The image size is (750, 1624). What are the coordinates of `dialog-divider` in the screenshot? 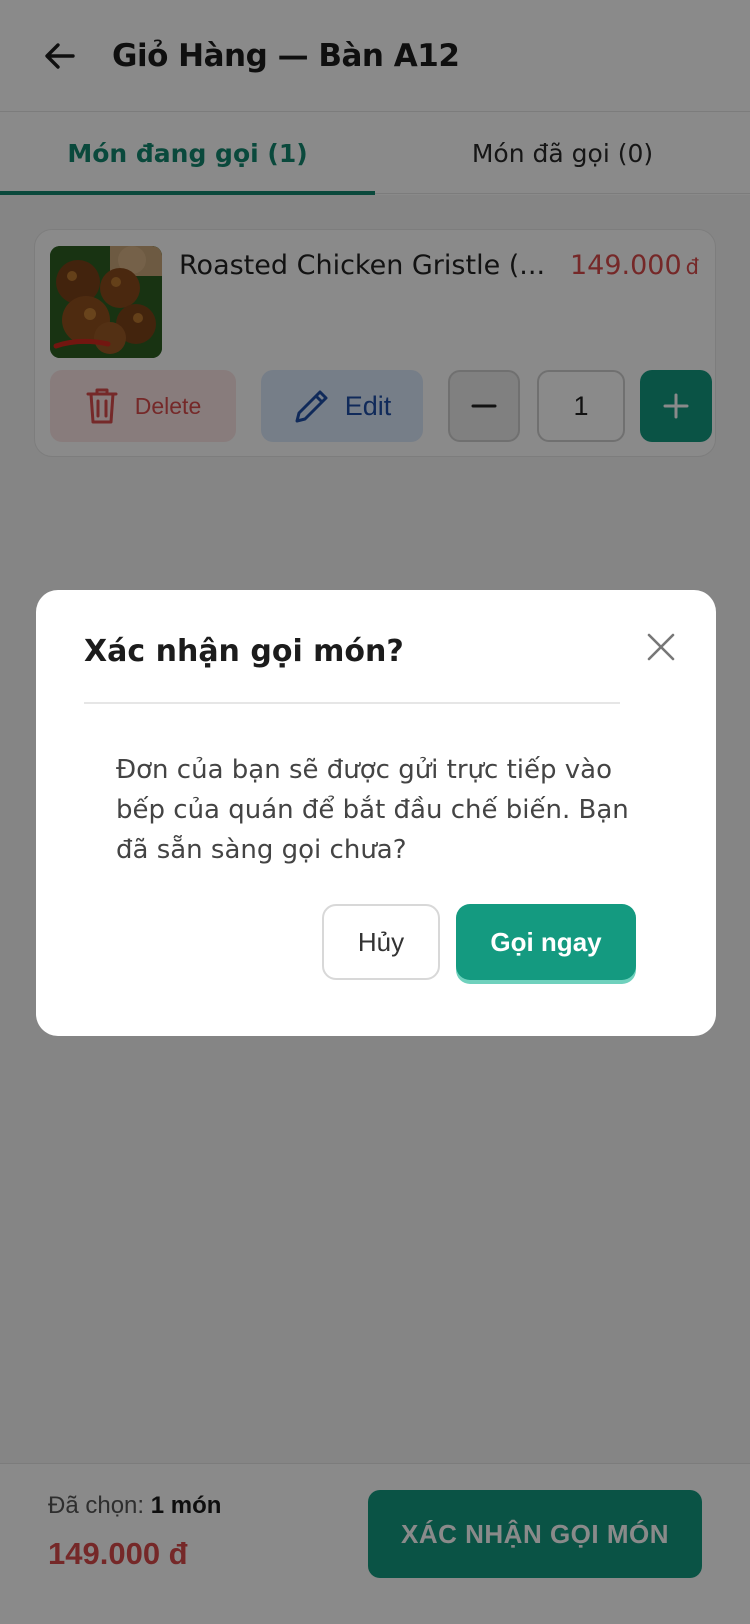 It's located at (352, 703).